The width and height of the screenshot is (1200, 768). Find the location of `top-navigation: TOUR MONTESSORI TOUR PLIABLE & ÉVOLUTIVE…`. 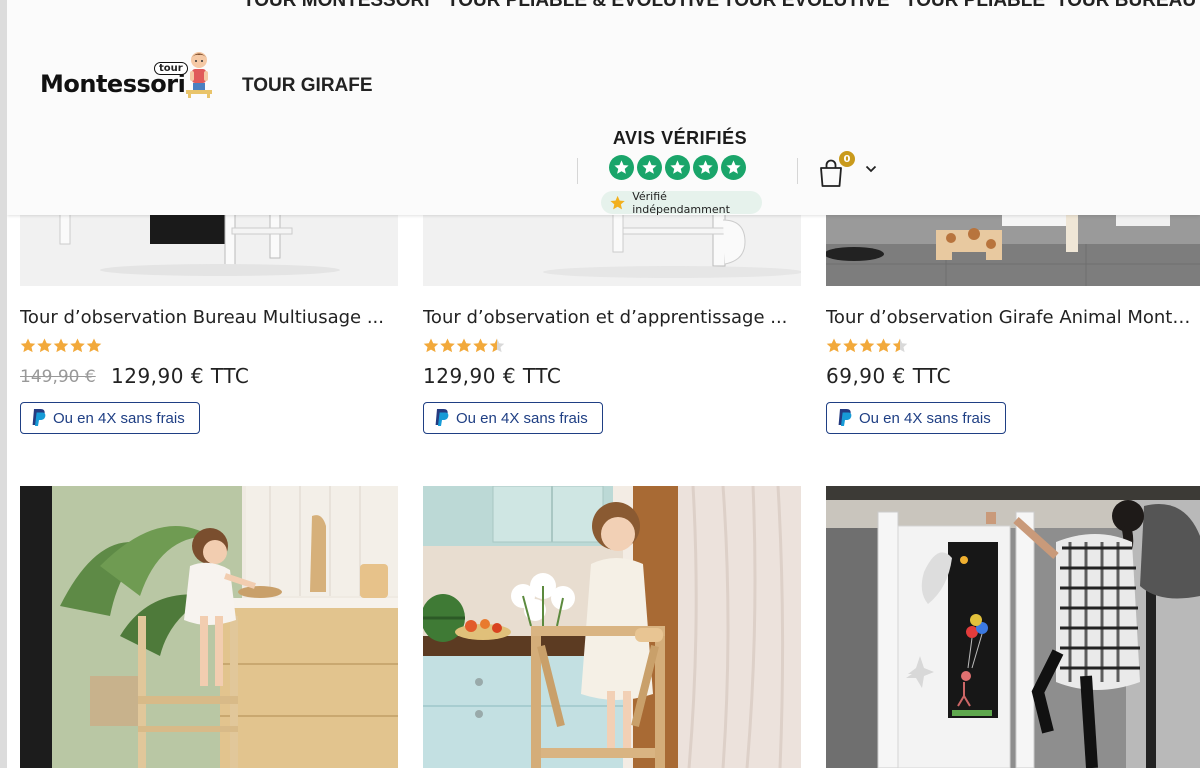

top-navigation: TOUR MONTESSORI TOUR PLIABLE & ÉVOLUTIVE… is located at coordinates (603, 6).